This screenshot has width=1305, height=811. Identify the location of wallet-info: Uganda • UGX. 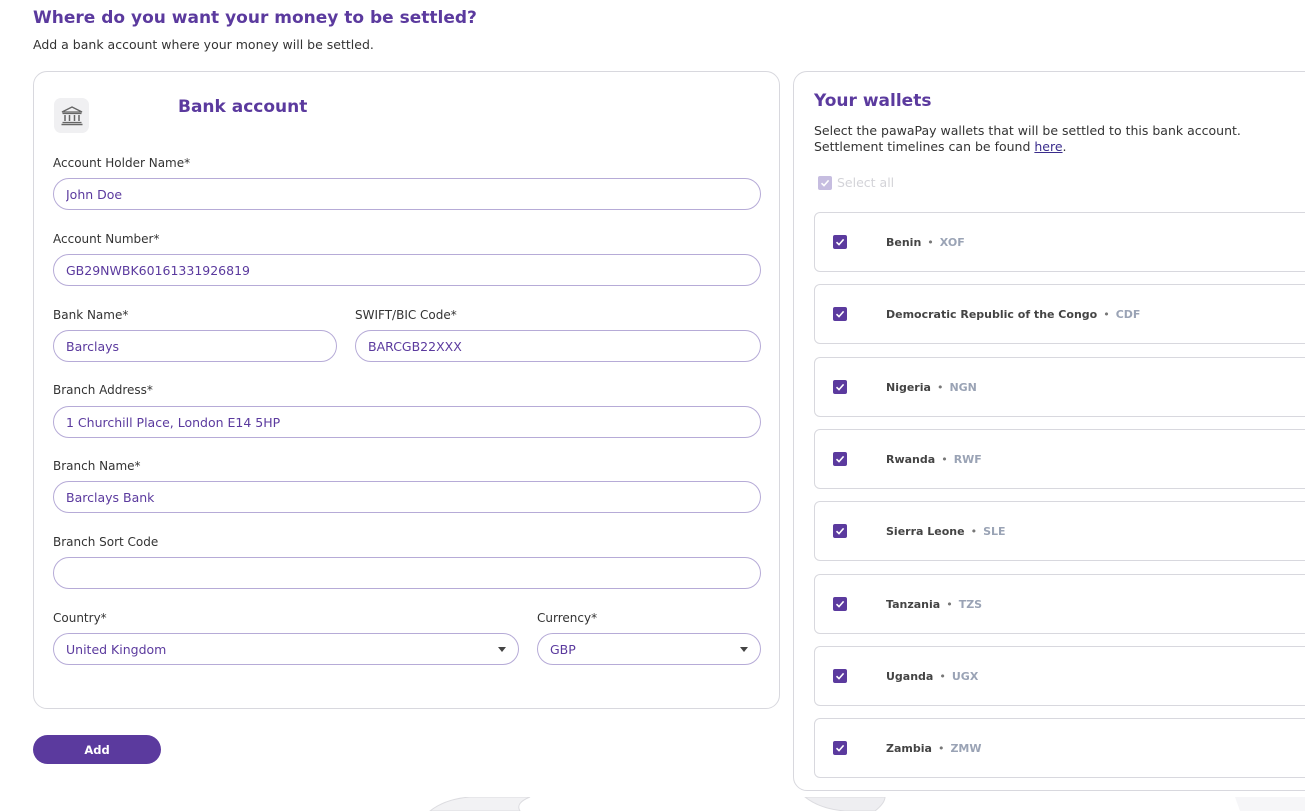
(932, 676).